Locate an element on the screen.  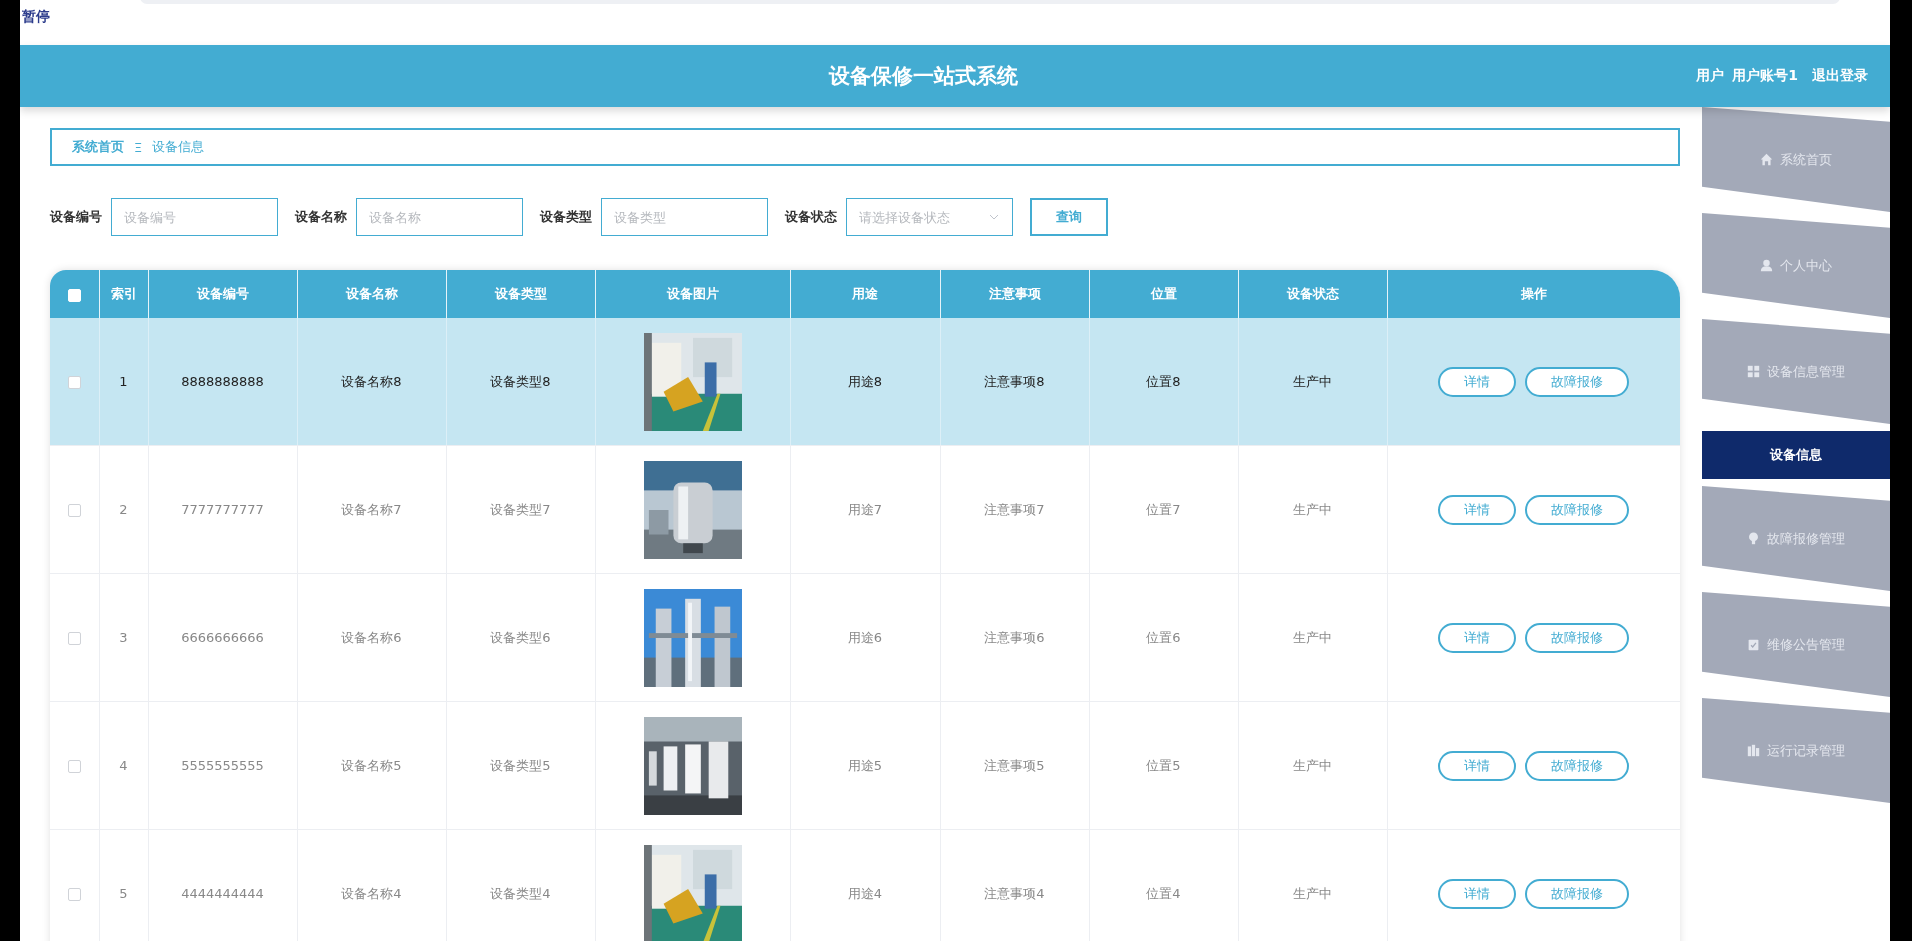
column-header: 设备状态 is located at coordinates (1312, 293).